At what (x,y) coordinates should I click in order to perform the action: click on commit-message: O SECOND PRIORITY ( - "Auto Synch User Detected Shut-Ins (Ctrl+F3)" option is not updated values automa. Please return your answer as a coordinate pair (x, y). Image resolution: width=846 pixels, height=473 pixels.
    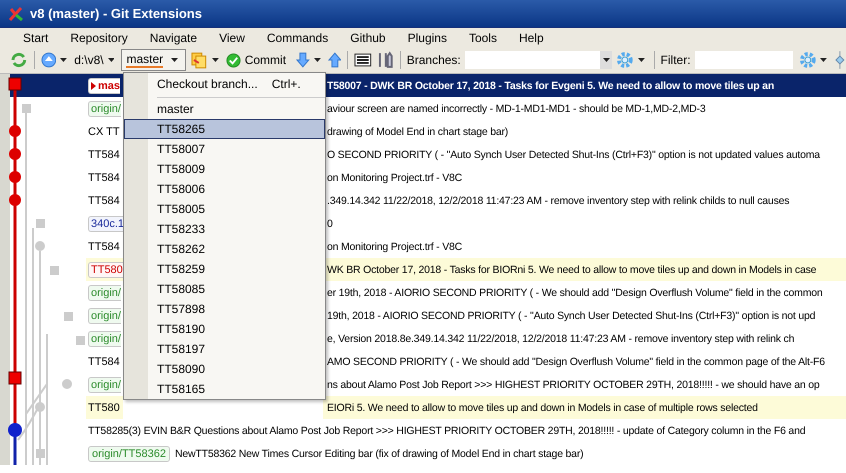
    Looking at the image, I should click on (574, 155).